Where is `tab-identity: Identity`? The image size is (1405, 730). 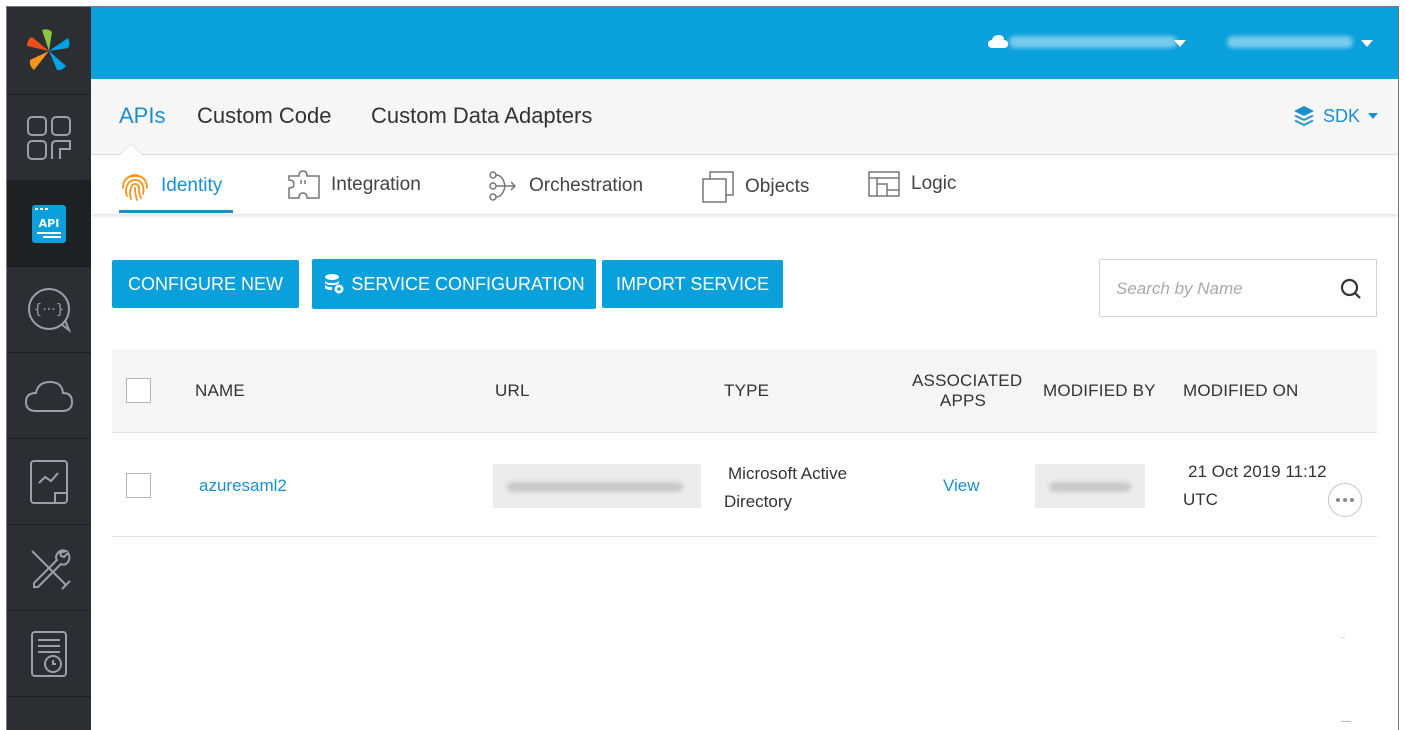 tab-identity: Identity is located at coordinates (170, 186).